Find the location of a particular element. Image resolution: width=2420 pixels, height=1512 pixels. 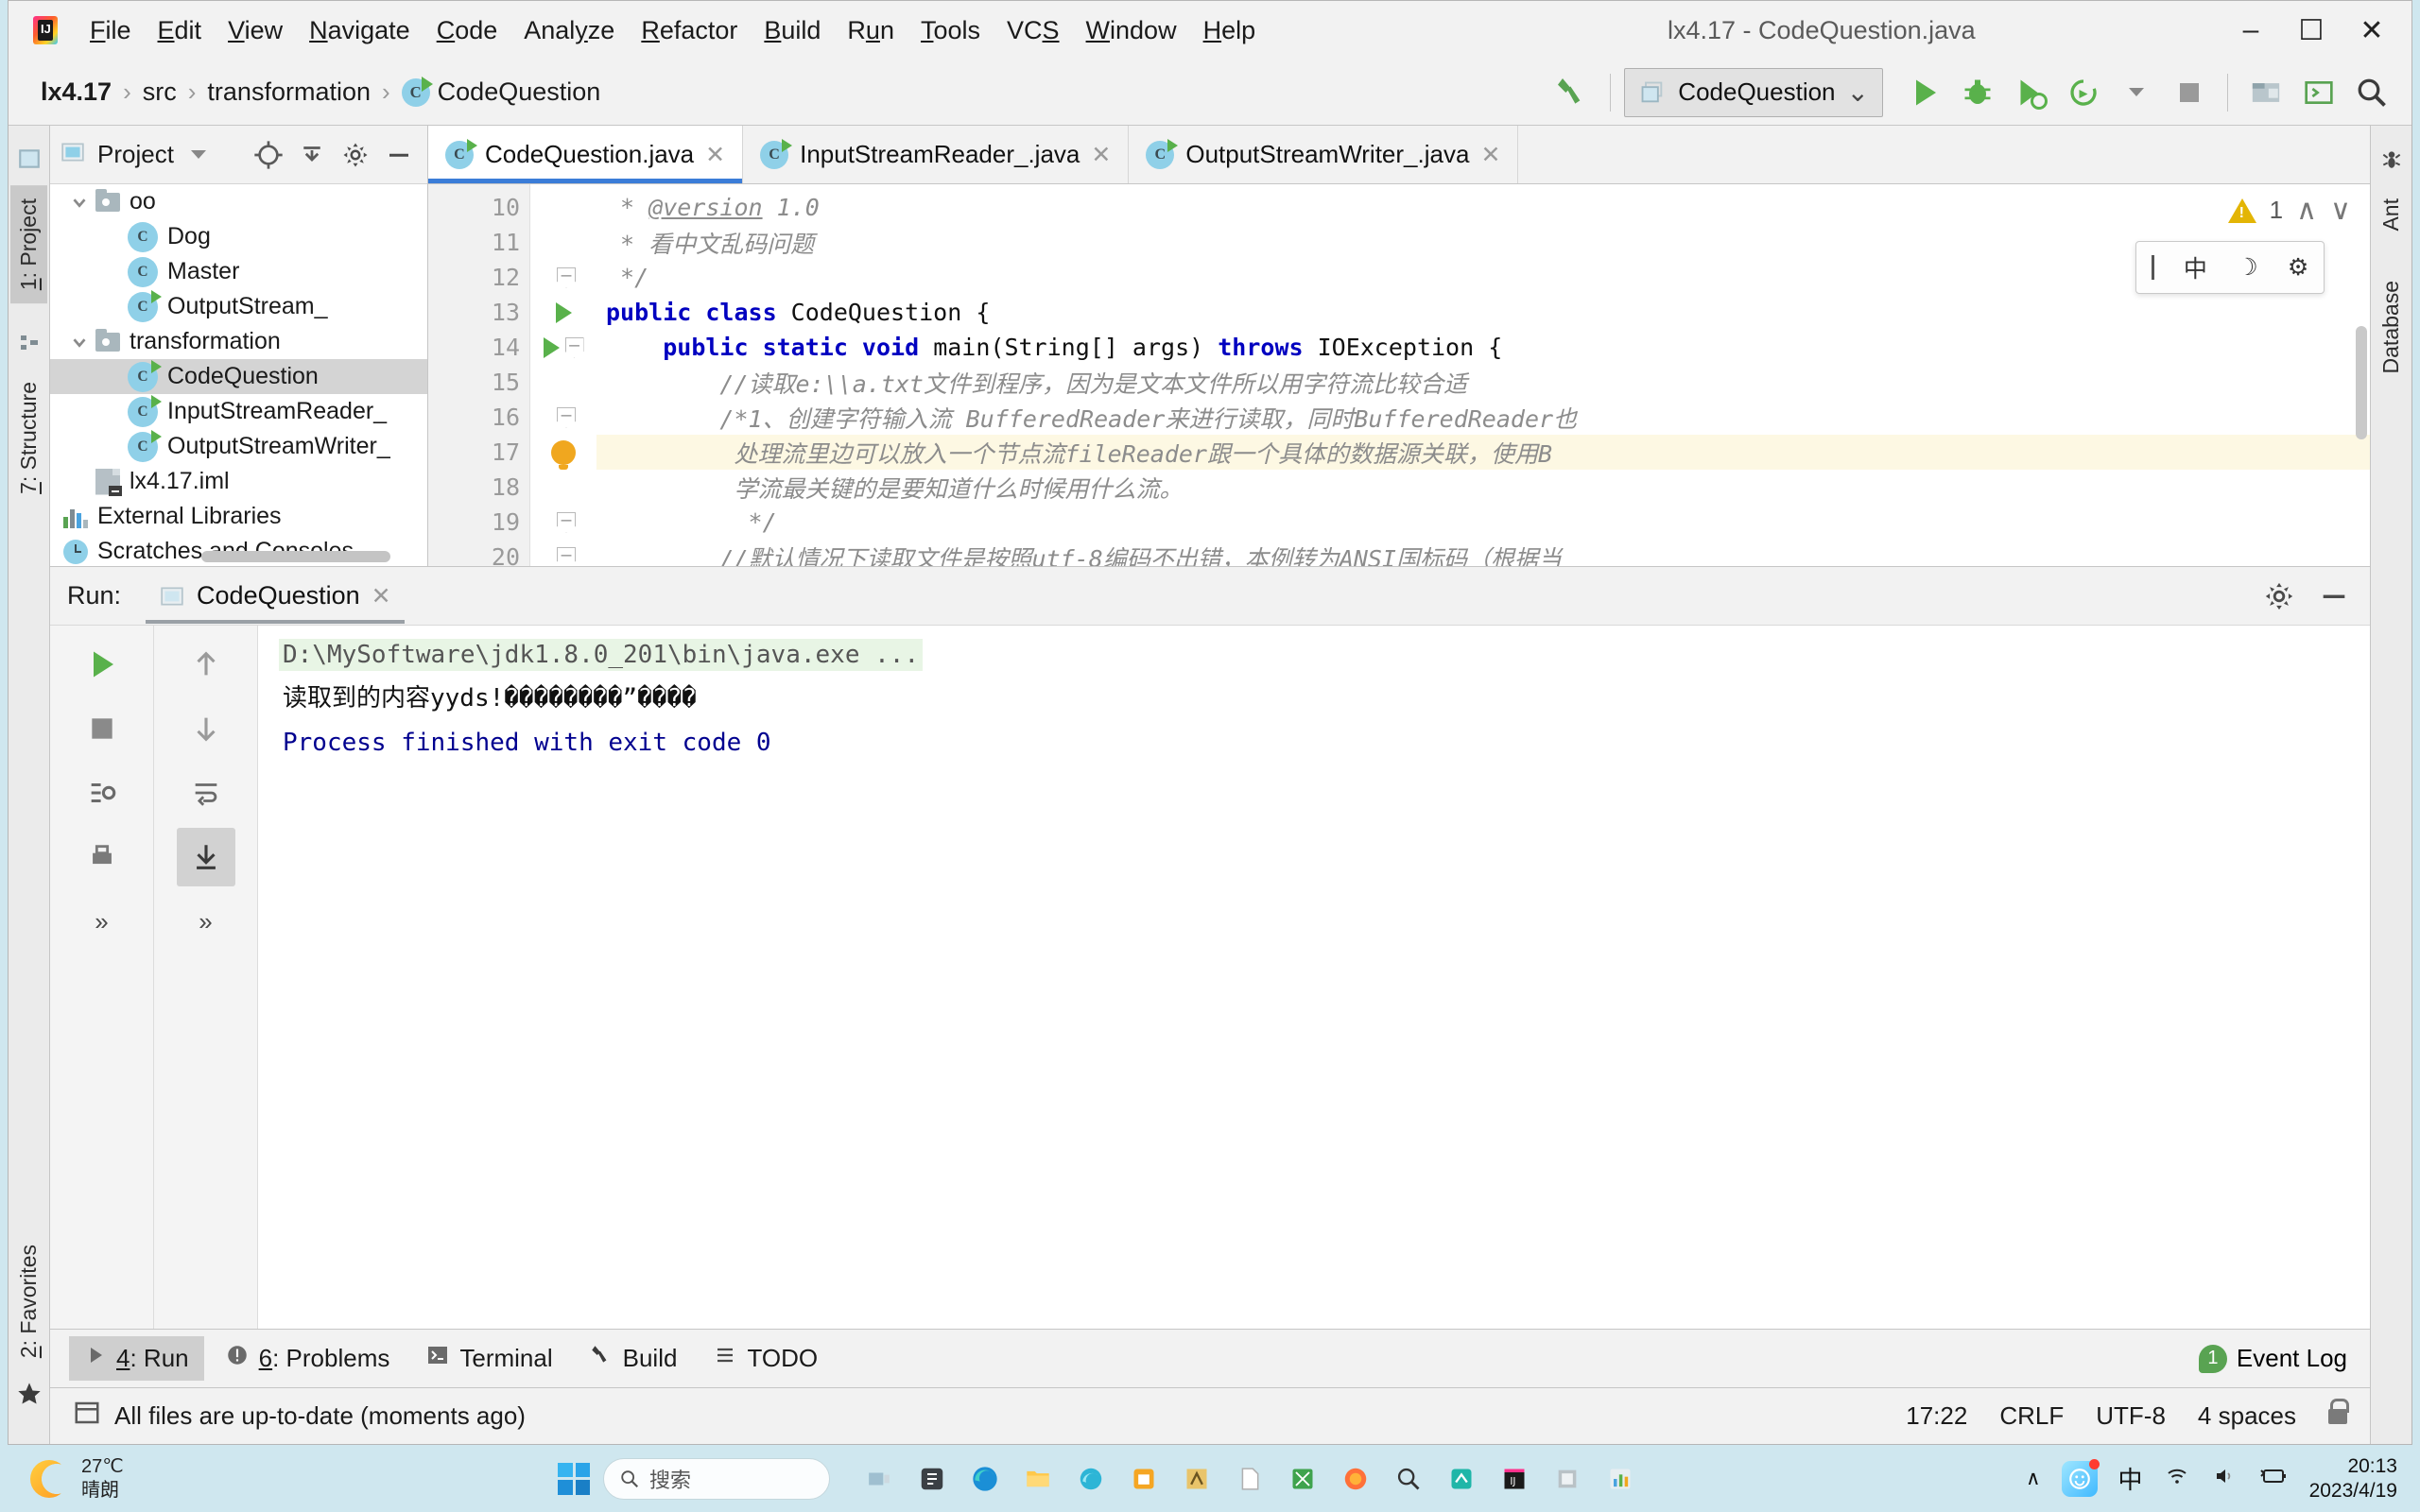

sidebar-item-database: Database is located at coordinates (2391, 327).